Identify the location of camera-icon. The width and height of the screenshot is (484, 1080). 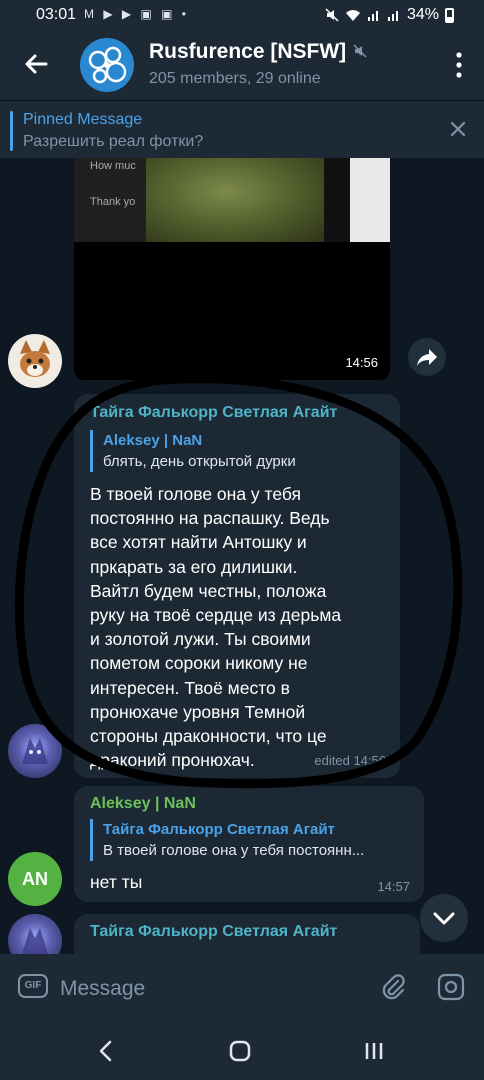
(451, 987).